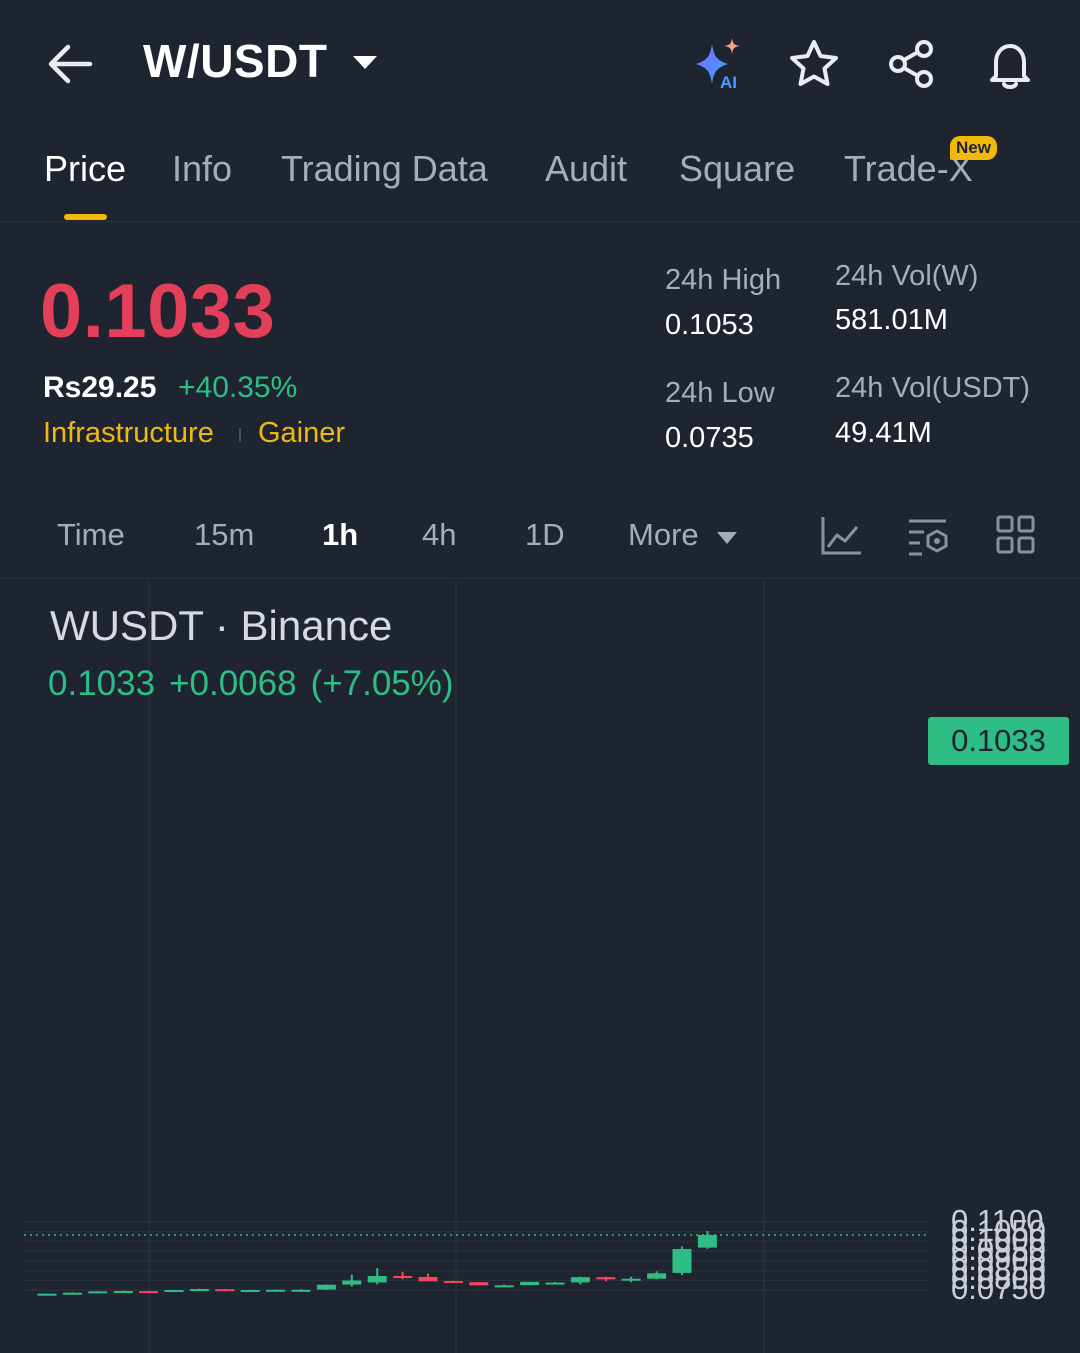 This screenshot has width=1080, height=1353. Describe the element at coordinates (545, 535) in the screenshot. I see `interval-1d: 1D` at that location.